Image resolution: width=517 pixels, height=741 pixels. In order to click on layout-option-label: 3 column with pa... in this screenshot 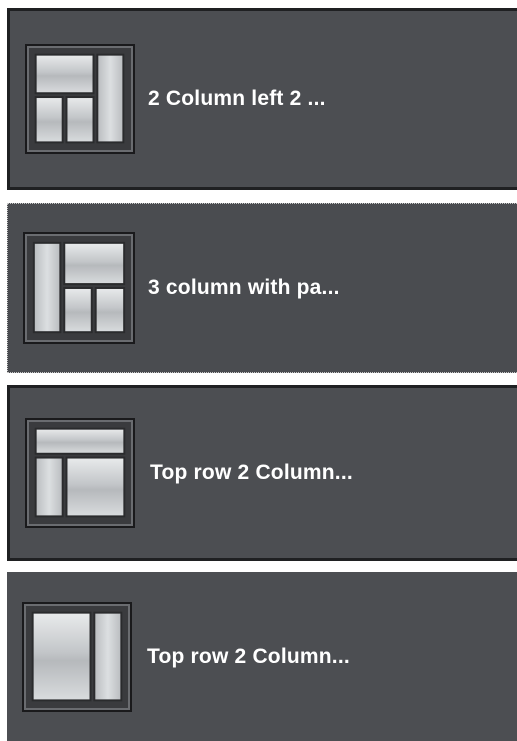, I will do `click(244, 287)`.